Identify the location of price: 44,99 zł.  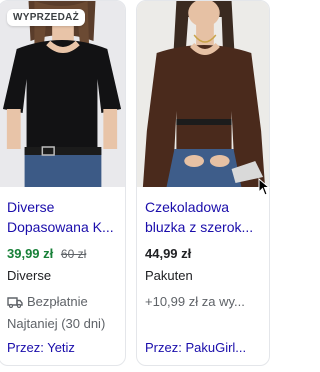
(168, 253).